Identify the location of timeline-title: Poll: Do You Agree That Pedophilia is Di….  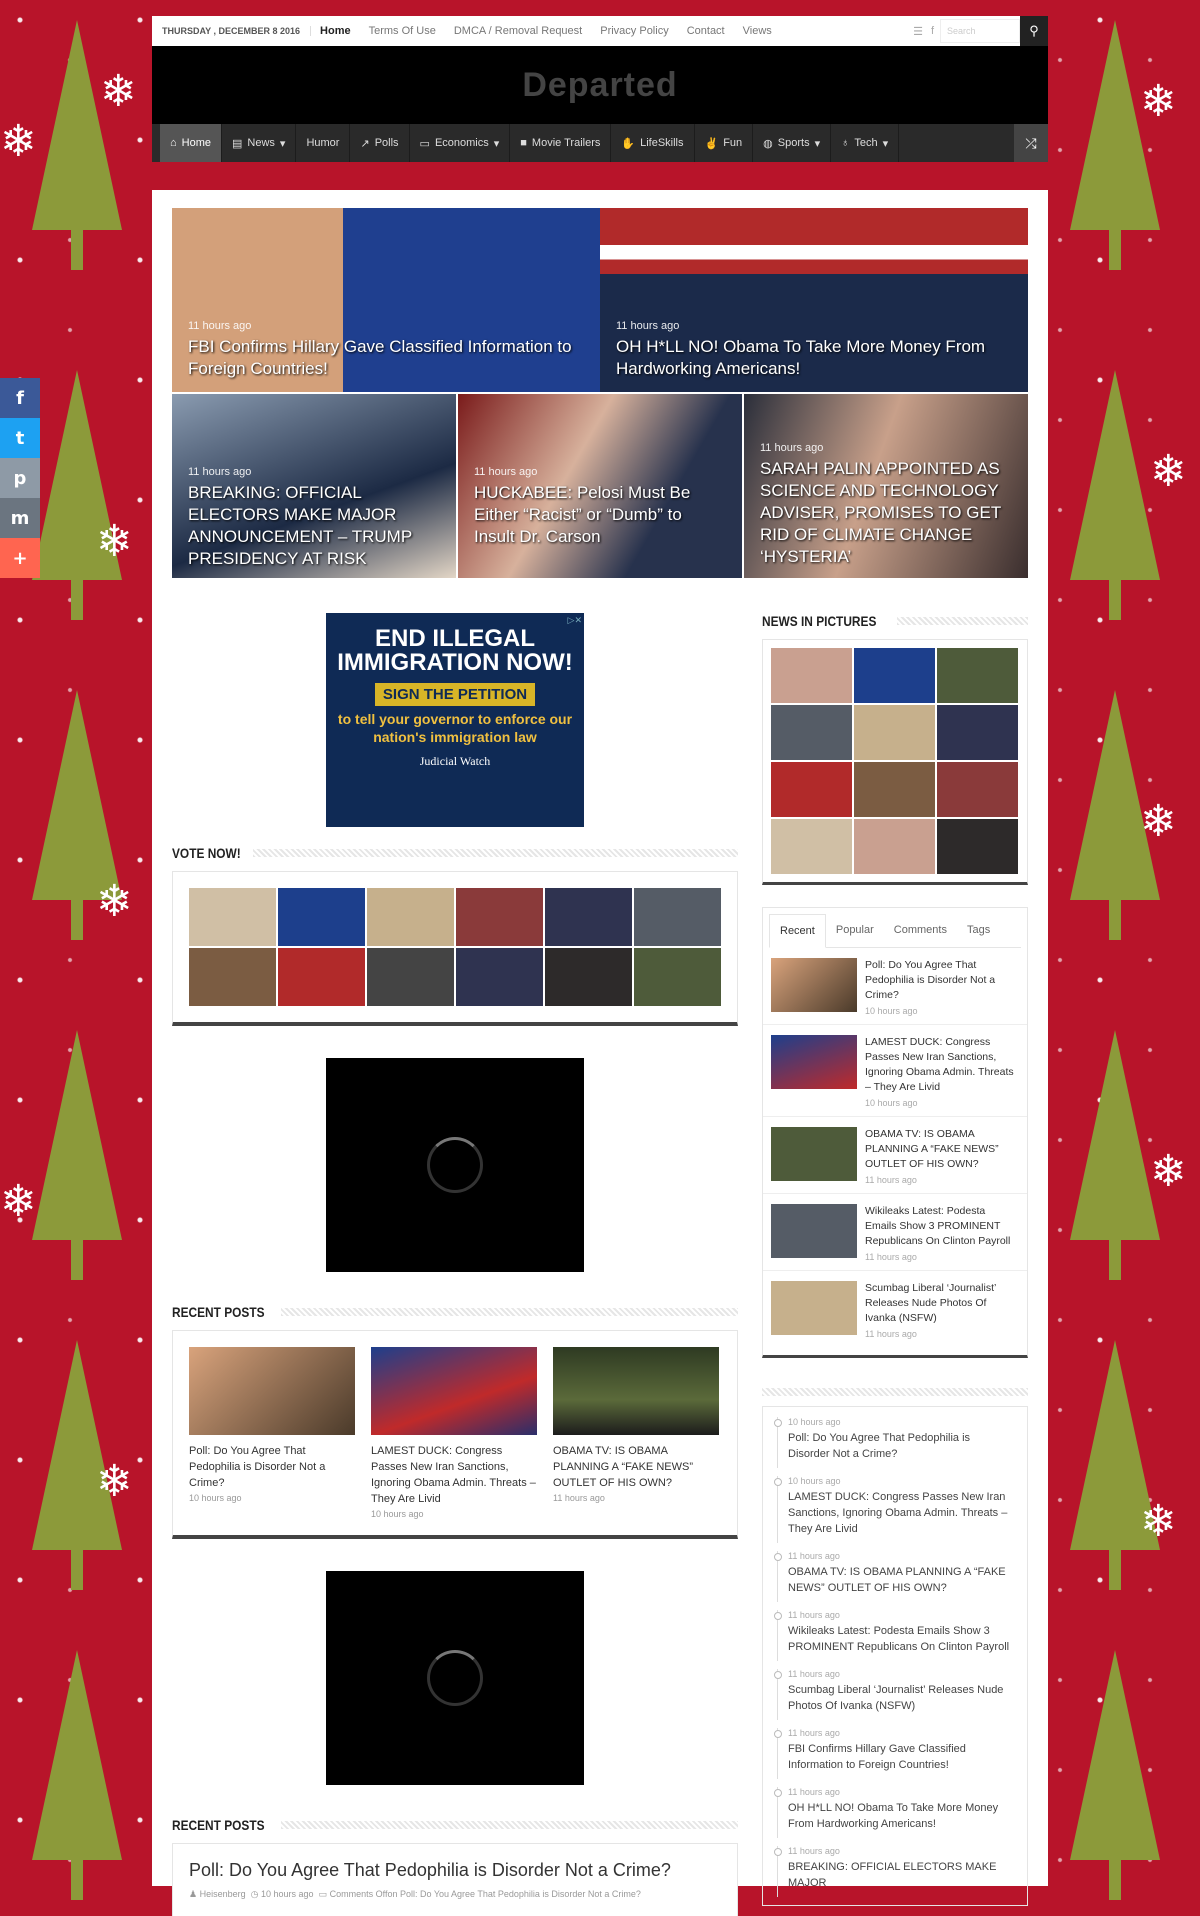
(900, 1446).